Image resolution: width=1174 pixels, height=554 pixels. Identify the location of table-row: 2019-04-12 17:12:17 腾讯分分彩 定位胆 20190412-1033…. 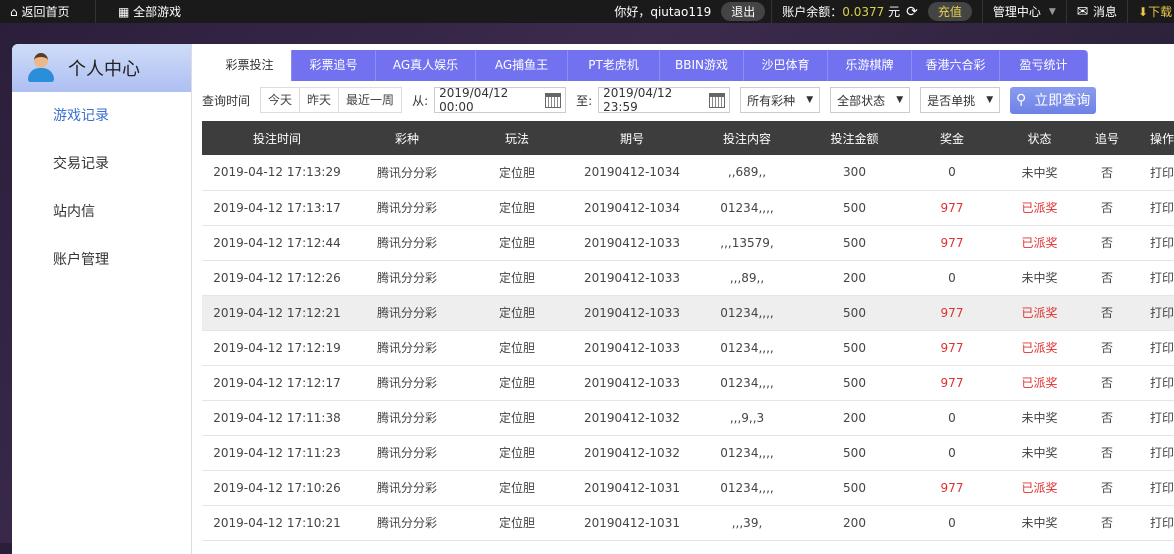
(688, 383).